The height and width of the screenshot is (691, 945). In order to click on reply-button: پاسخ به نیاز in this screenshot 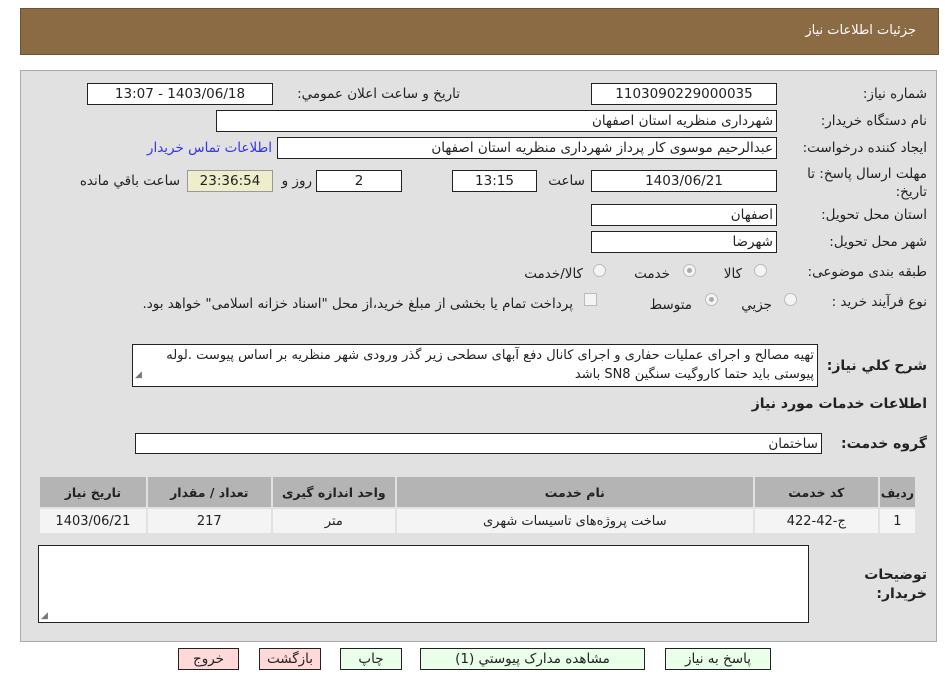, I will do `click(718, 659)`.